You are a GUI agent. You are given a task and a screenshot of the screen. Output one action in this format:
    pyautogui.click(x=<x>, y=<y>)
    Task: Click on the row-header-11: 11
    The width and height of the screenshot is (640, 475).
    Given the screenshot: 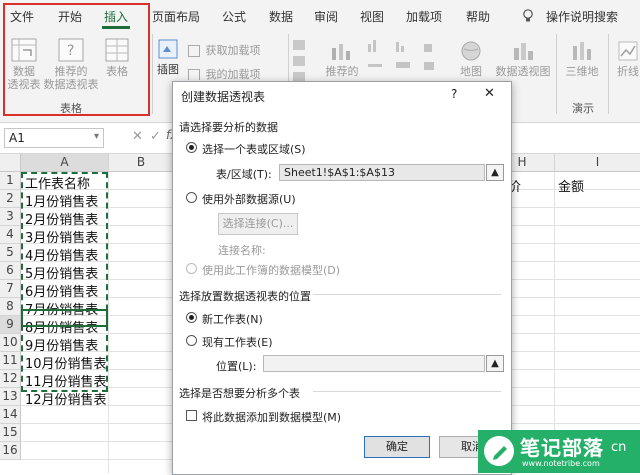 What is the action you would take?
    pyautogui.click(x=10, y=361)
    